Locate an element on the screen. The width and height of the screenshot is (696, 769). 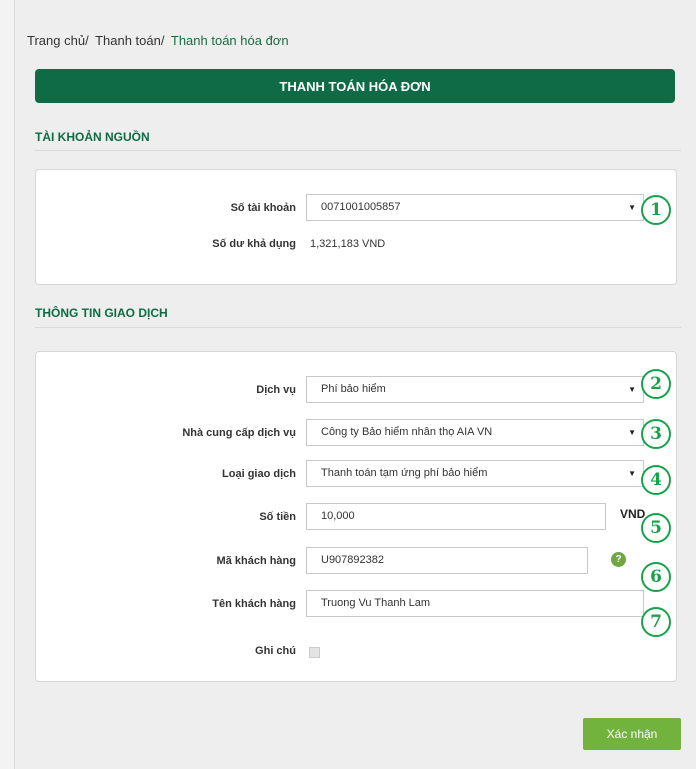
note-row: Ghi chú is located at coordinates (356, 651).